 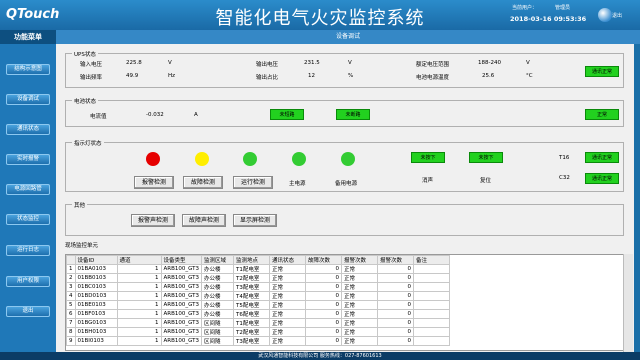 I want to click on sidebar-item-exit: 退出, so click(x=28, y=311).